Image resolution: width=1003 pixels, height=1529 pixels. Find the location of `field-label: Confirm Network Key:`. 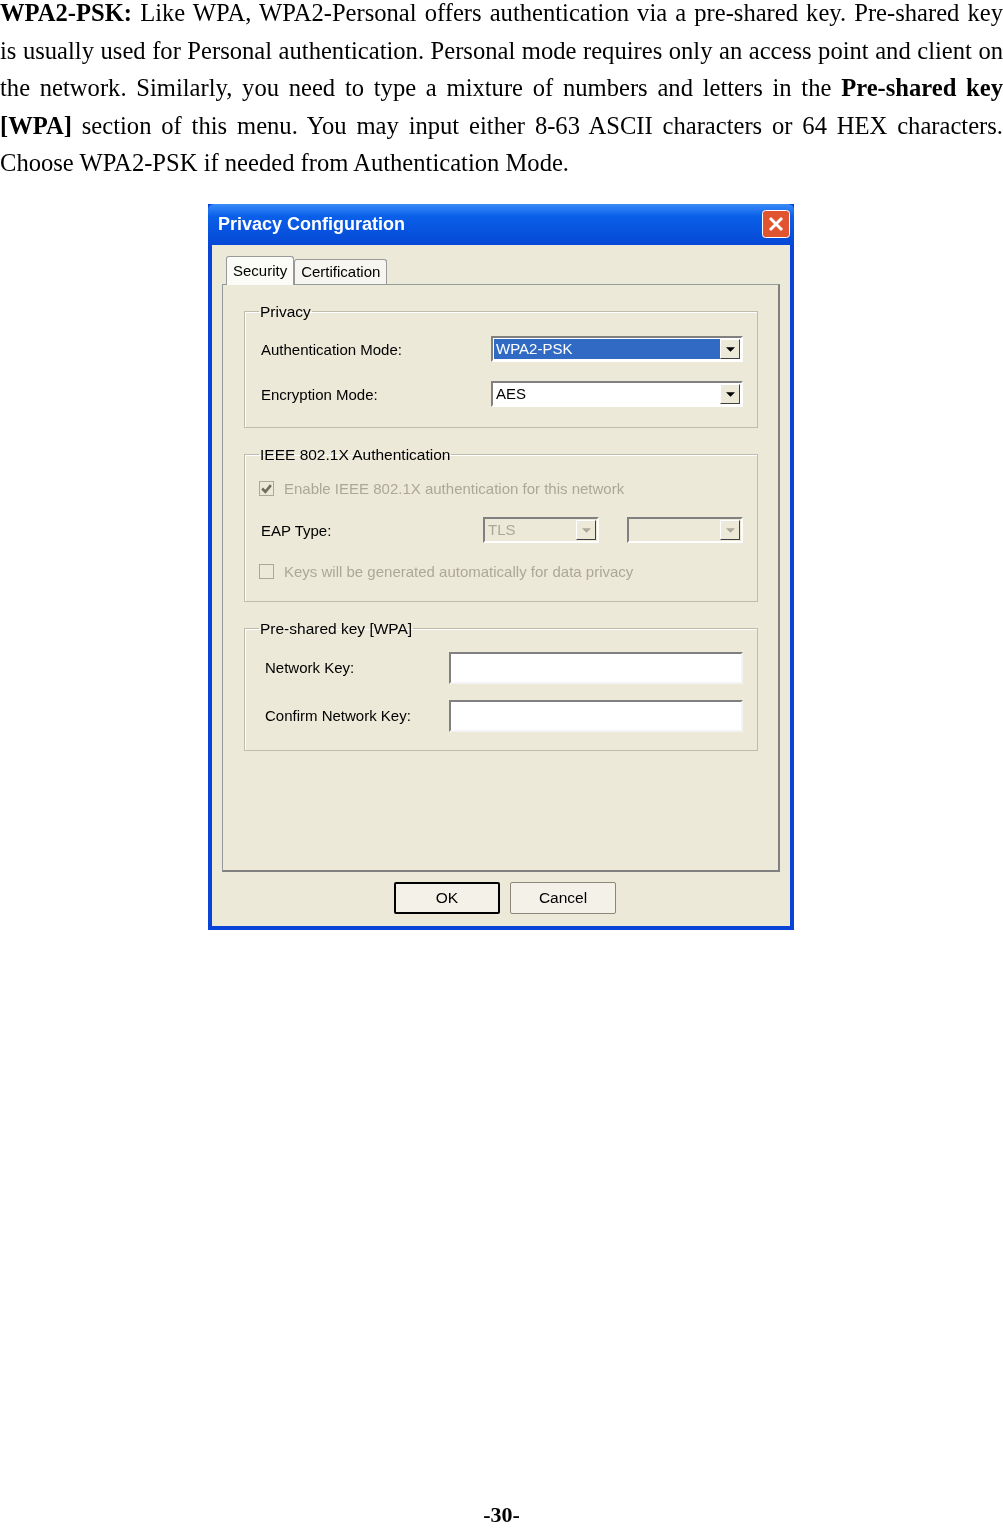

field-label: Confirm Network Key: is located at coordinates (337, 716).